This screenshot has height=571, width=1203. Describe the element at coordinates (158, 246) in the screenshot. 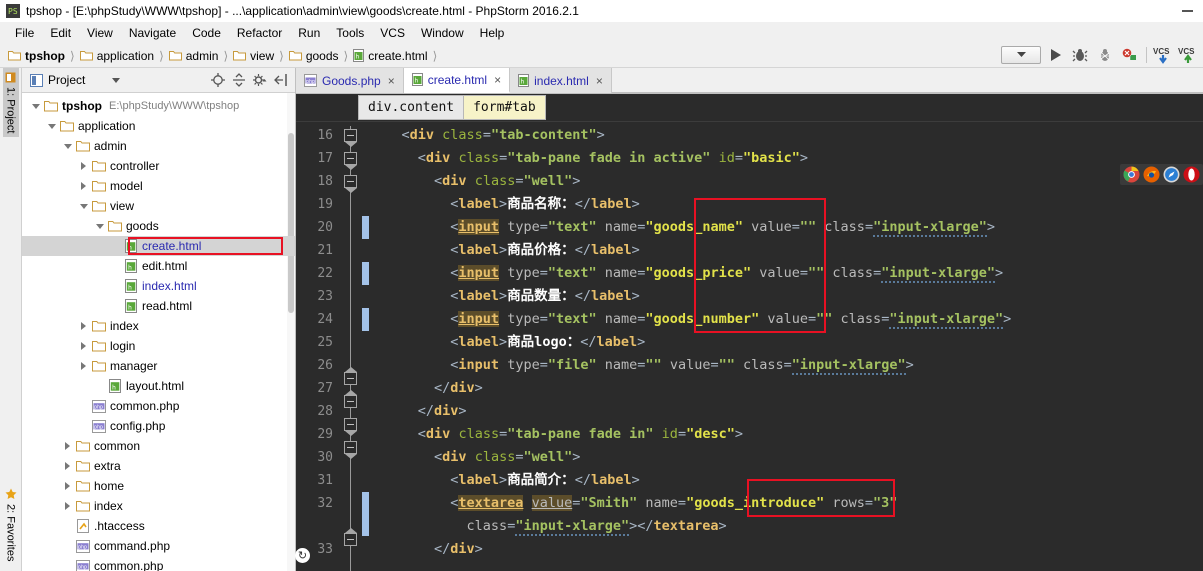

I see `tree-item-create-html: h create.html` at that location.